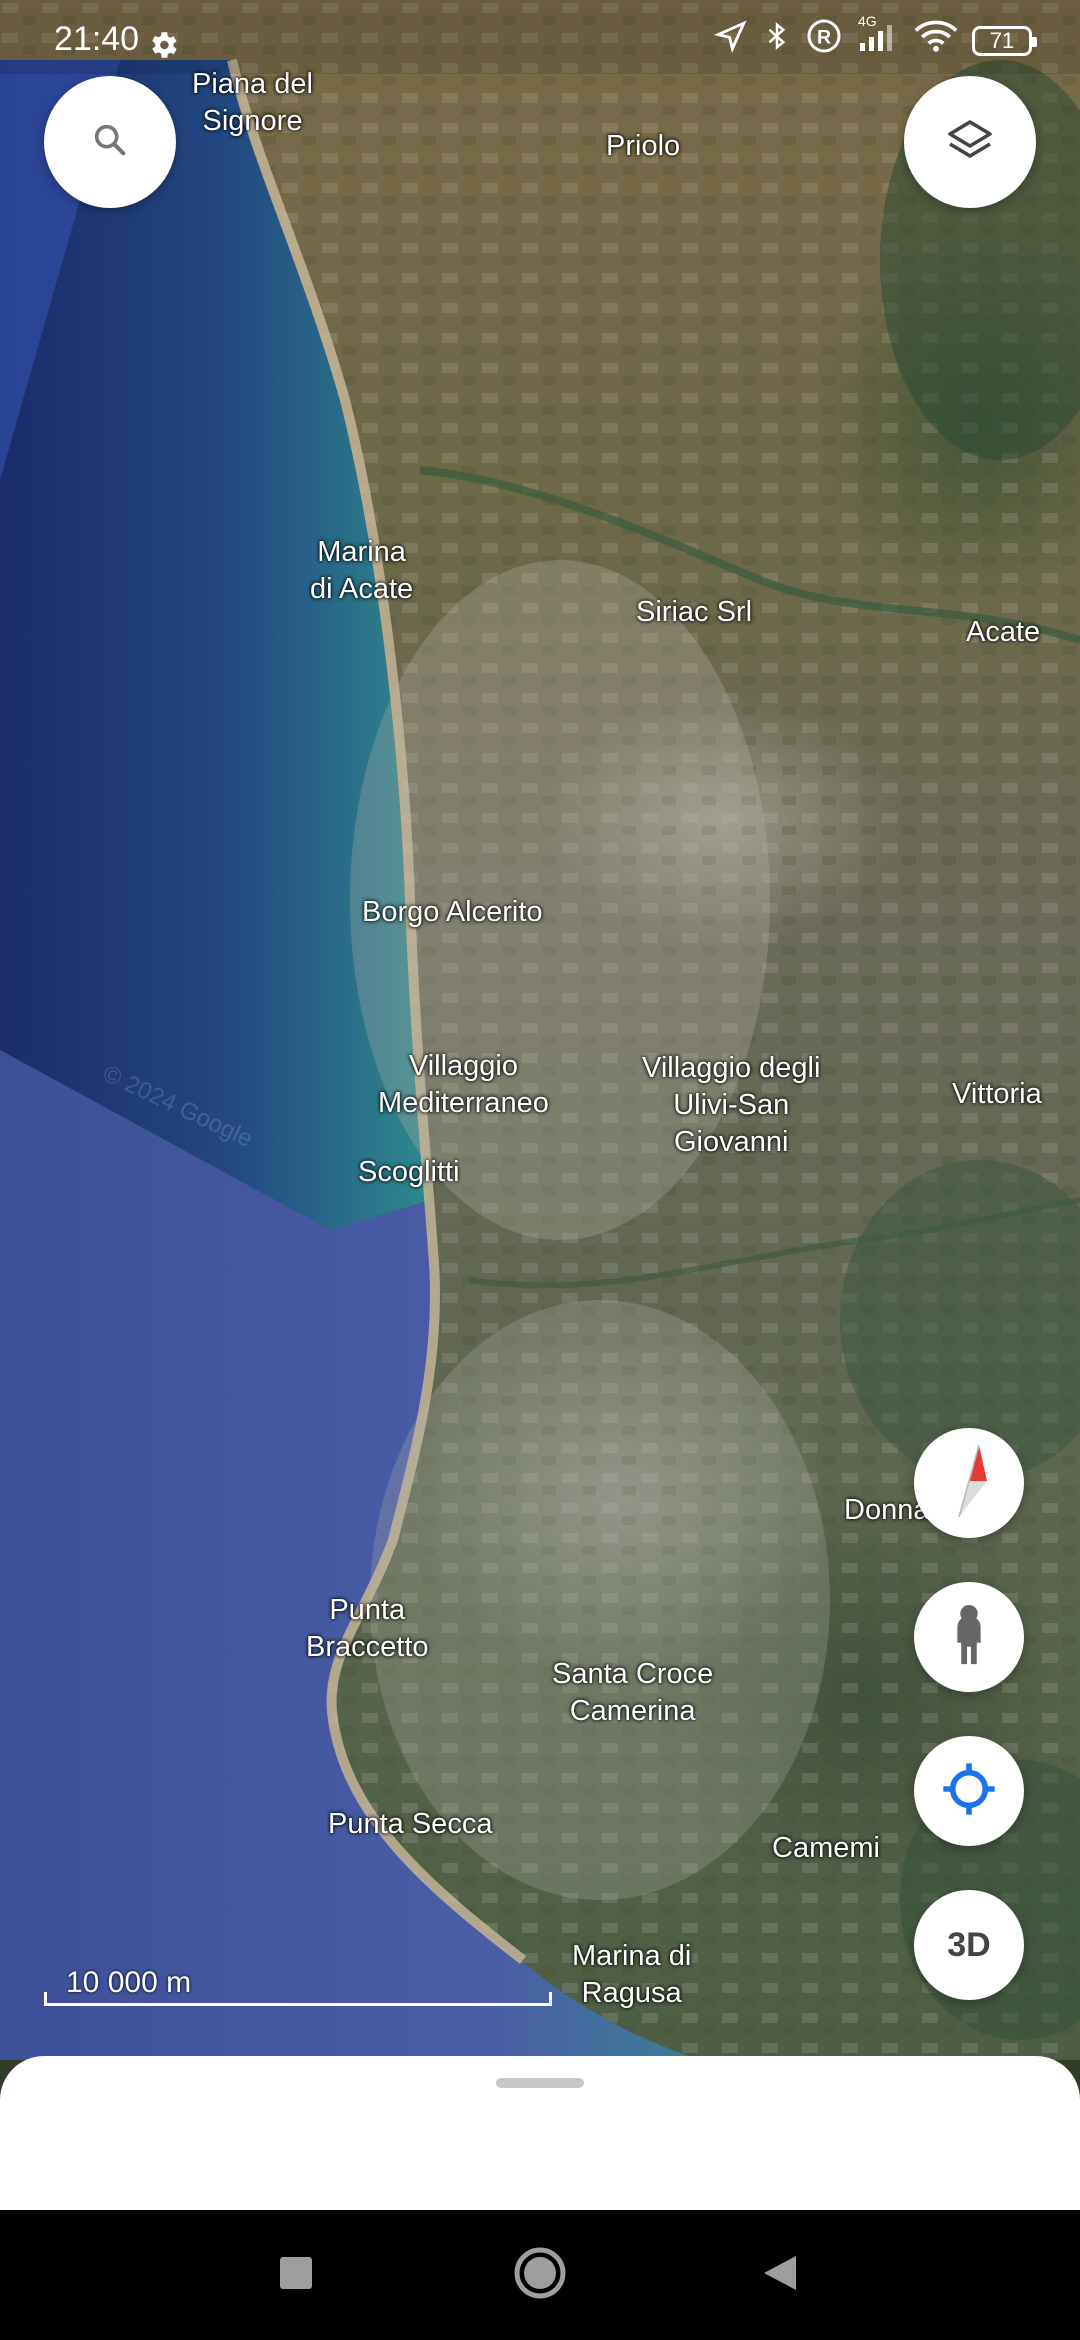 The image size is (1080, 2340). I want to click on layers-icon, so click(970, 142).